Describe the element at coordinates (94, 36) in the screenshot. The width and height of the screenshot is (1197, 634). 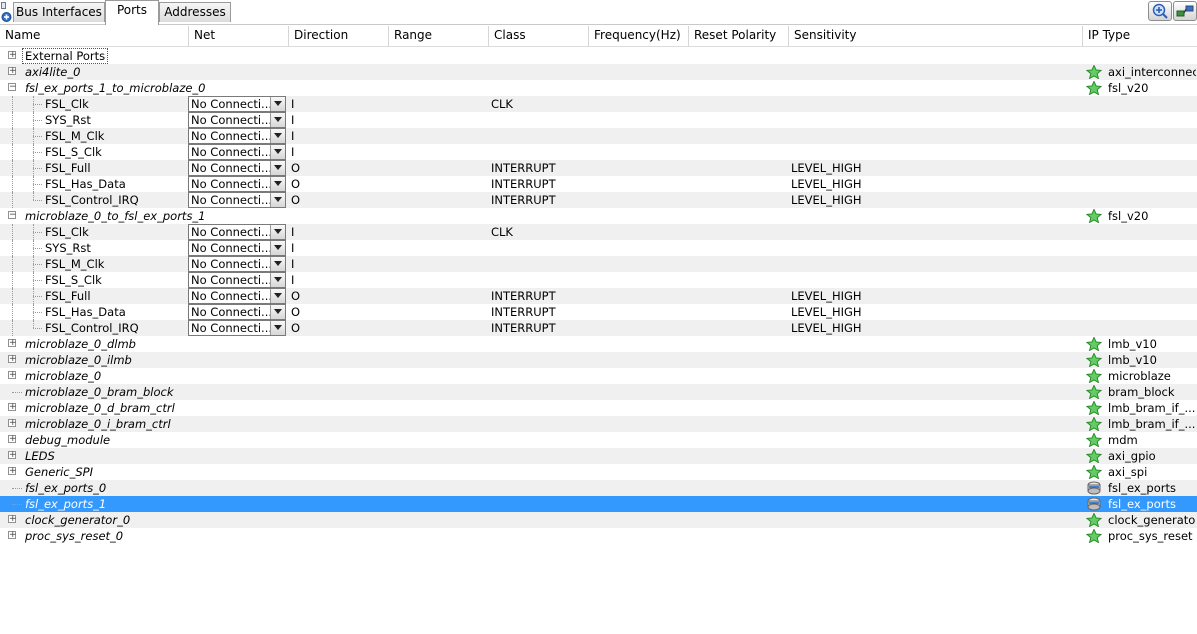
I see `column-name: Name` at that location.